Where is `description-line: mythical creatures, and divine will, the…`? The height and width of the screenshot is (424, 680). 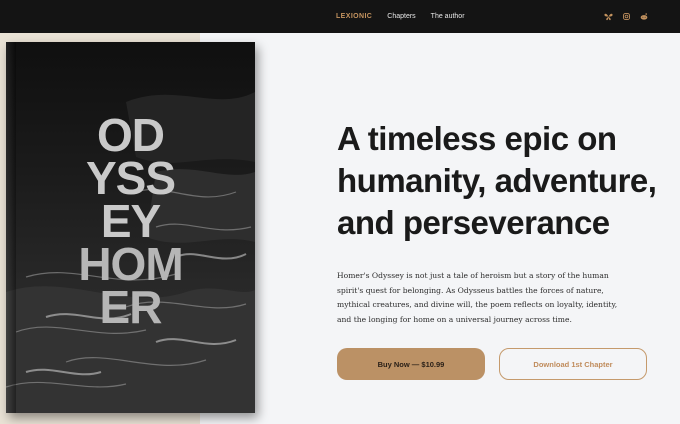
description-line: mythical creatures, and divine will, the… is located at coordinates (477, 305).